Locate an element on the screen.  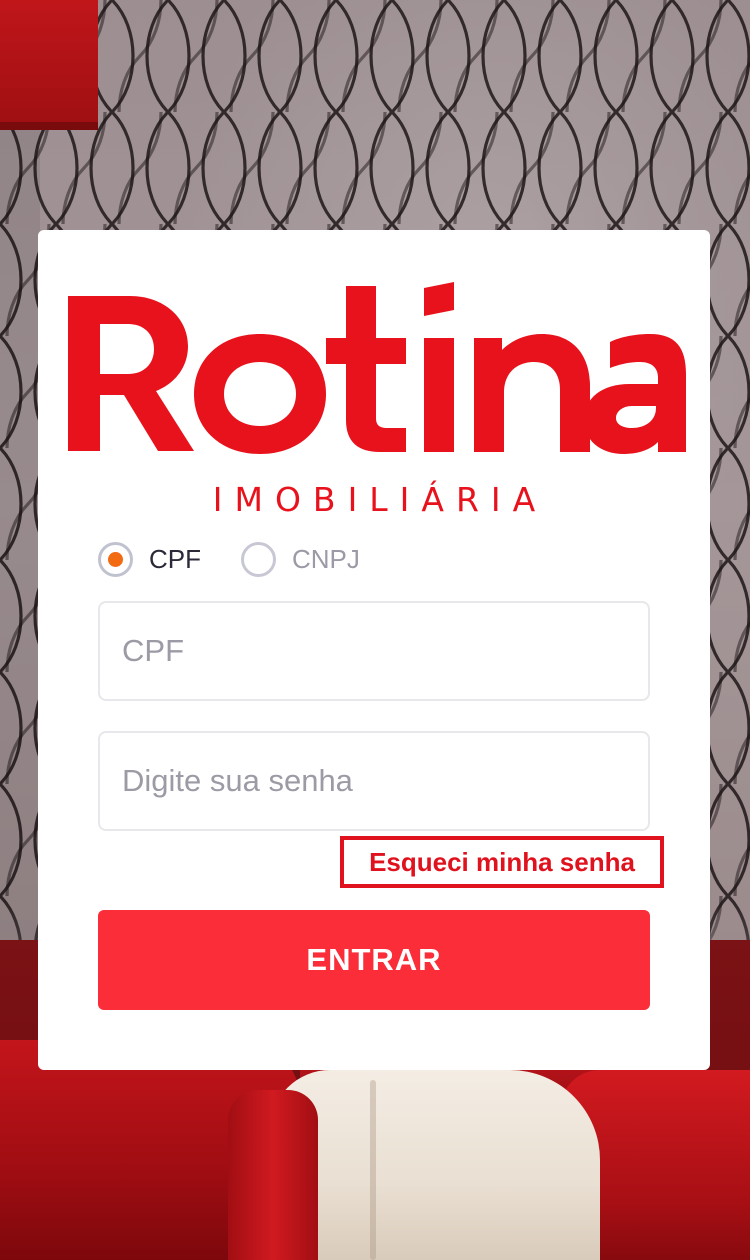
radio-button-cnpj is located at coordinates (258, 559).